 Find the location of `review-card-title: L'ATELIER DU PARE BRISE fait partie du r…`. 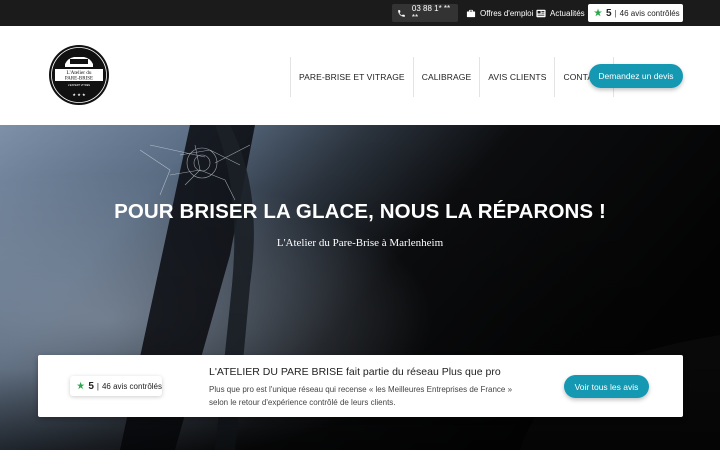

review-card-title: L'ATELIER DU PARE BRISE fait partie du r… is located at coordinates (355, 372).